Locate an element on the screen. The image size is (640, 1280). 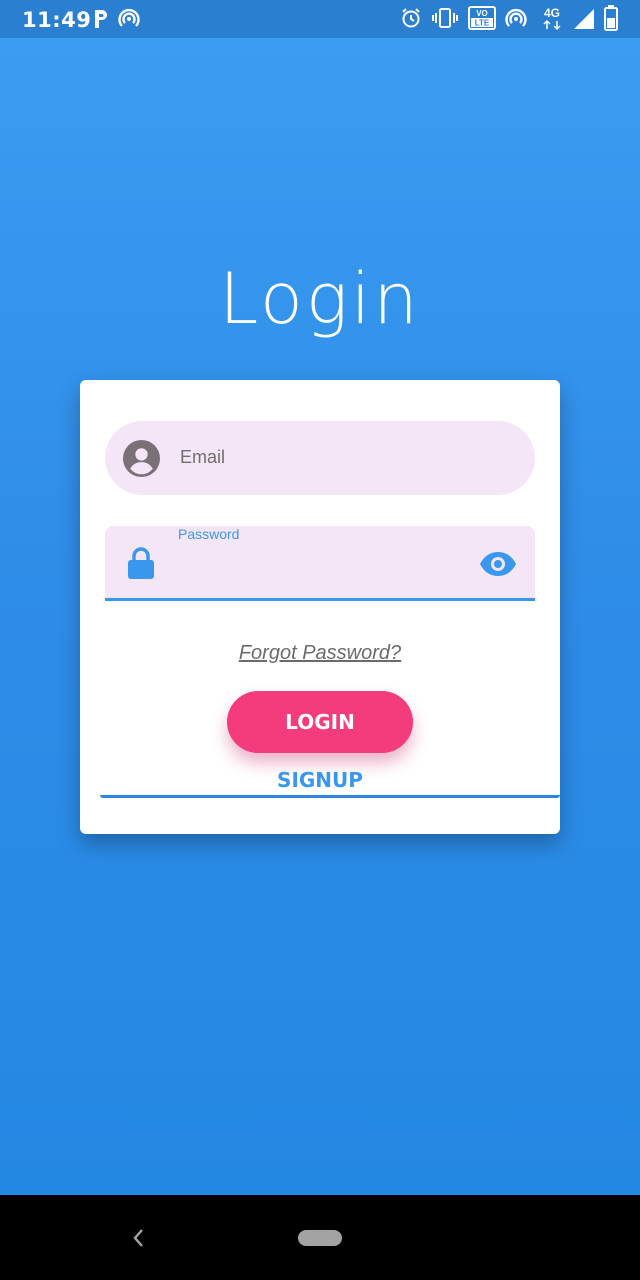
account-circle-icon is located at coordinates (141, 461).